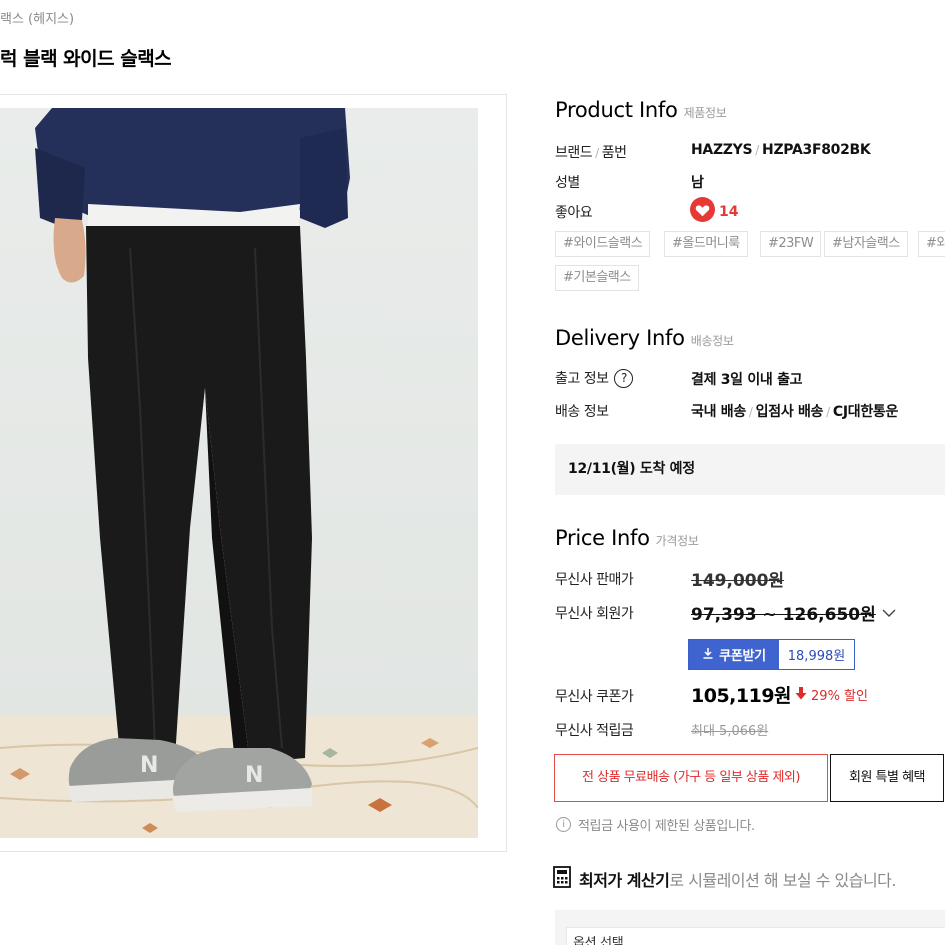  Describe the element at coordinates (37, 17) in the screenshot. I see `breadcrumb: 랙스 (헤지스)` at that location.